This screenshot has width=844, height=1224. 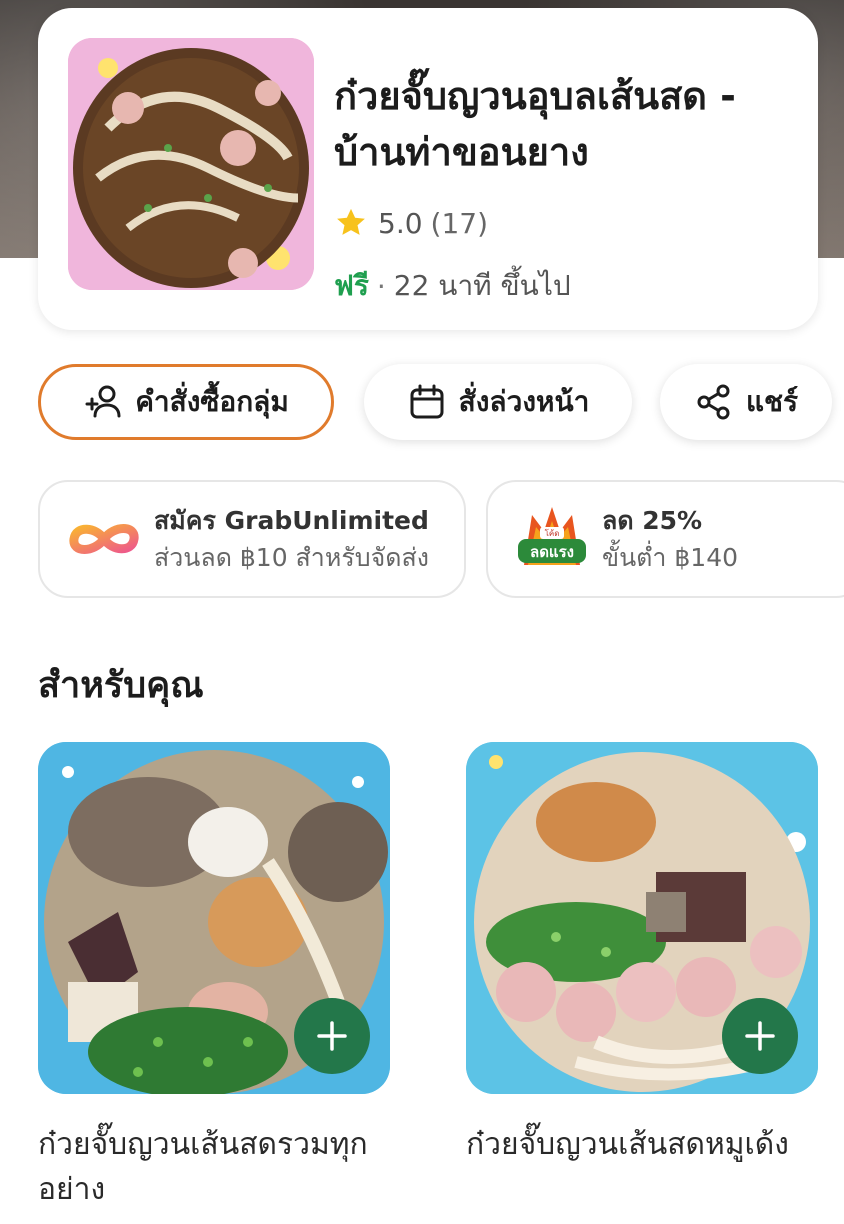 What do you see at coordinates (291, 557) in the screenshot?
I see `promo-subtitle: ส่วนลด ฿10 สำหรับจัดส่ง` at bounding box center [291, 557].